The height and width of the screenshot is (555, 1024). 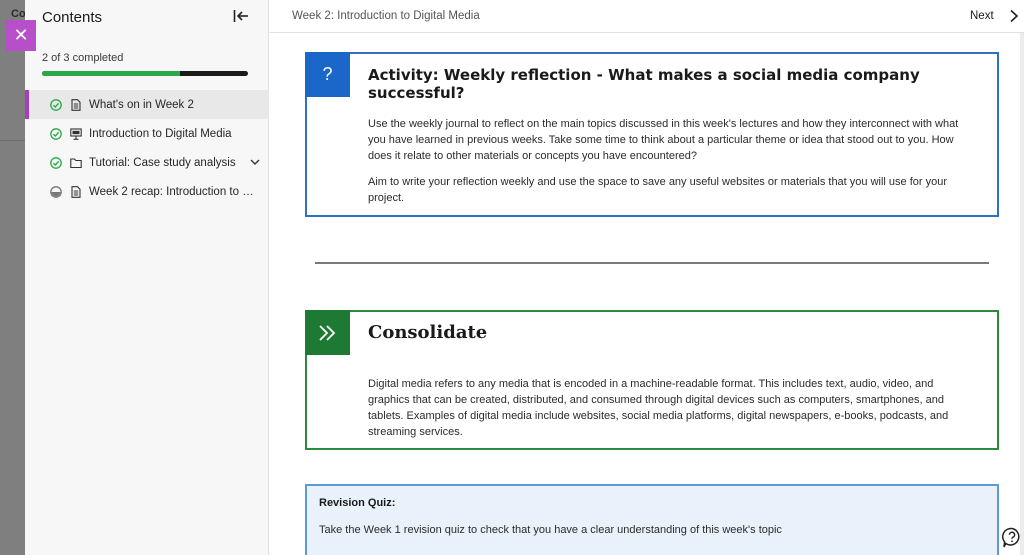 I want to click on activity-badge-glyph: ?, so click(x=327, y=74).